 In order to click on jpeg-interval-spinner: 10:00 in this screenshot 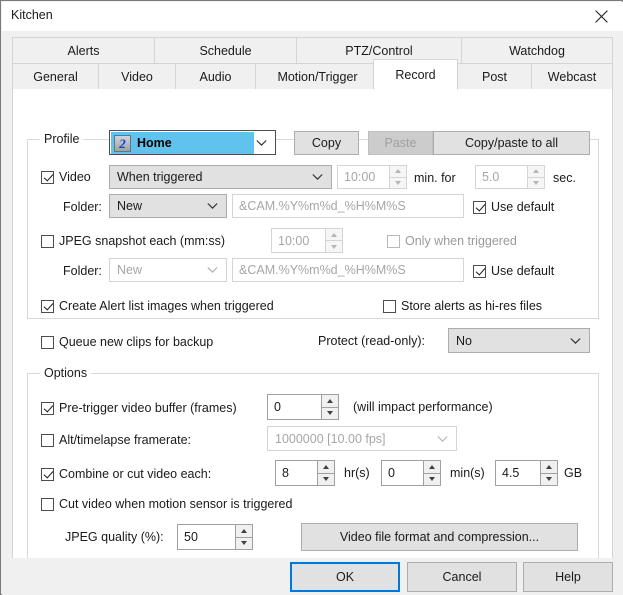, I will do `click(307, 240)`.